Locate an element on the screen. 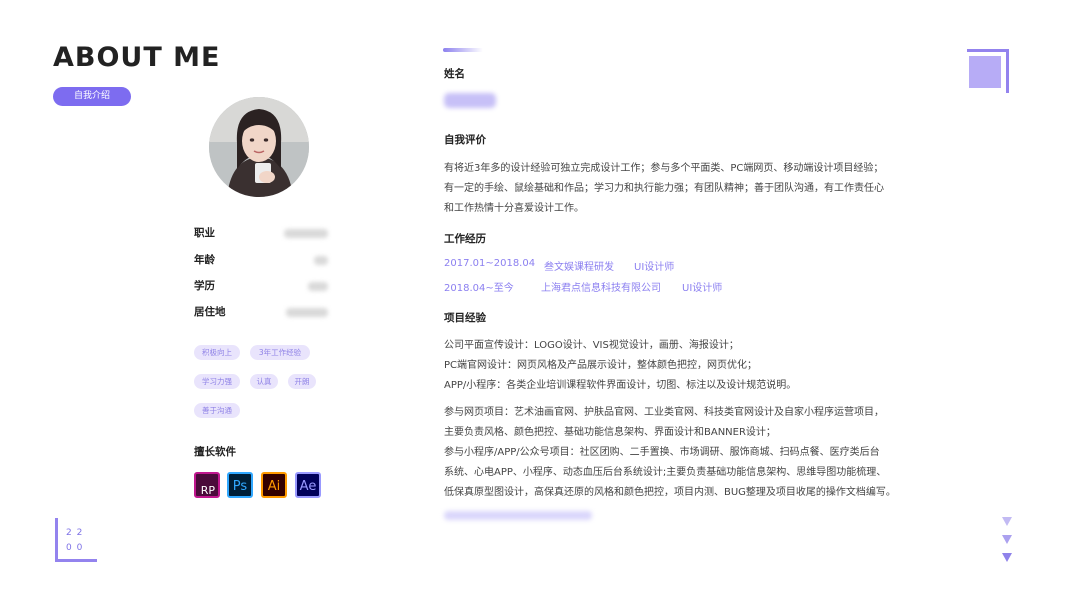  tag: 学习力强 is located at coordinates (217, 381).